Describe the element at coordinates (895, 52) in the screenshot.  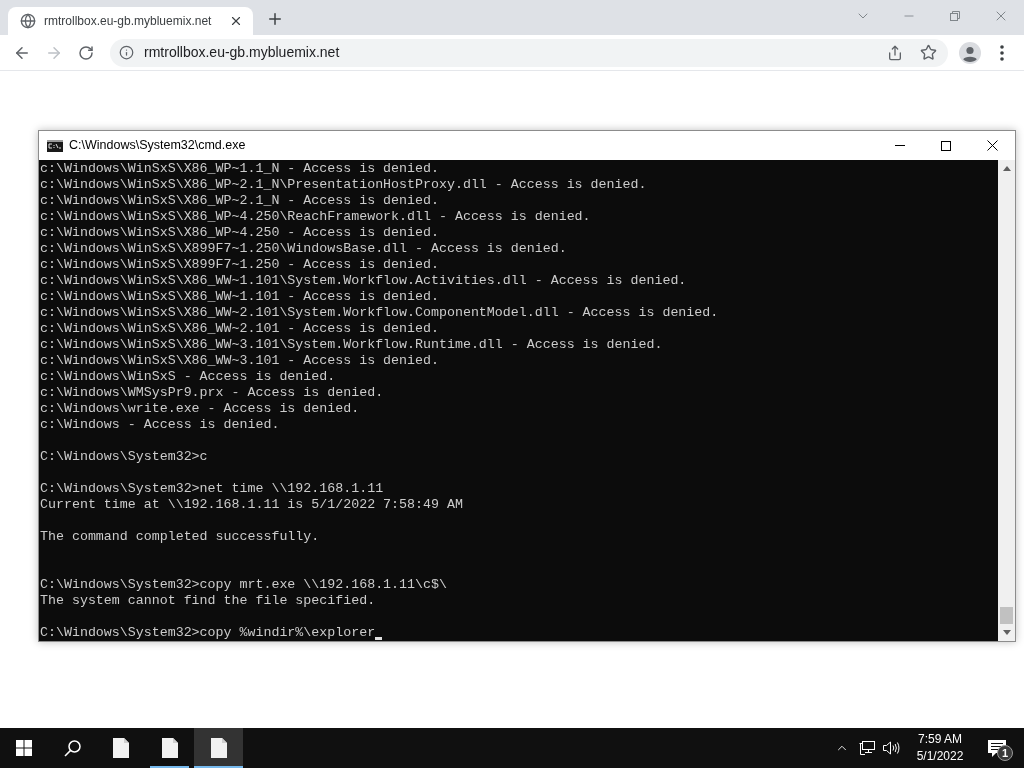
I see `share-icon` at that location.